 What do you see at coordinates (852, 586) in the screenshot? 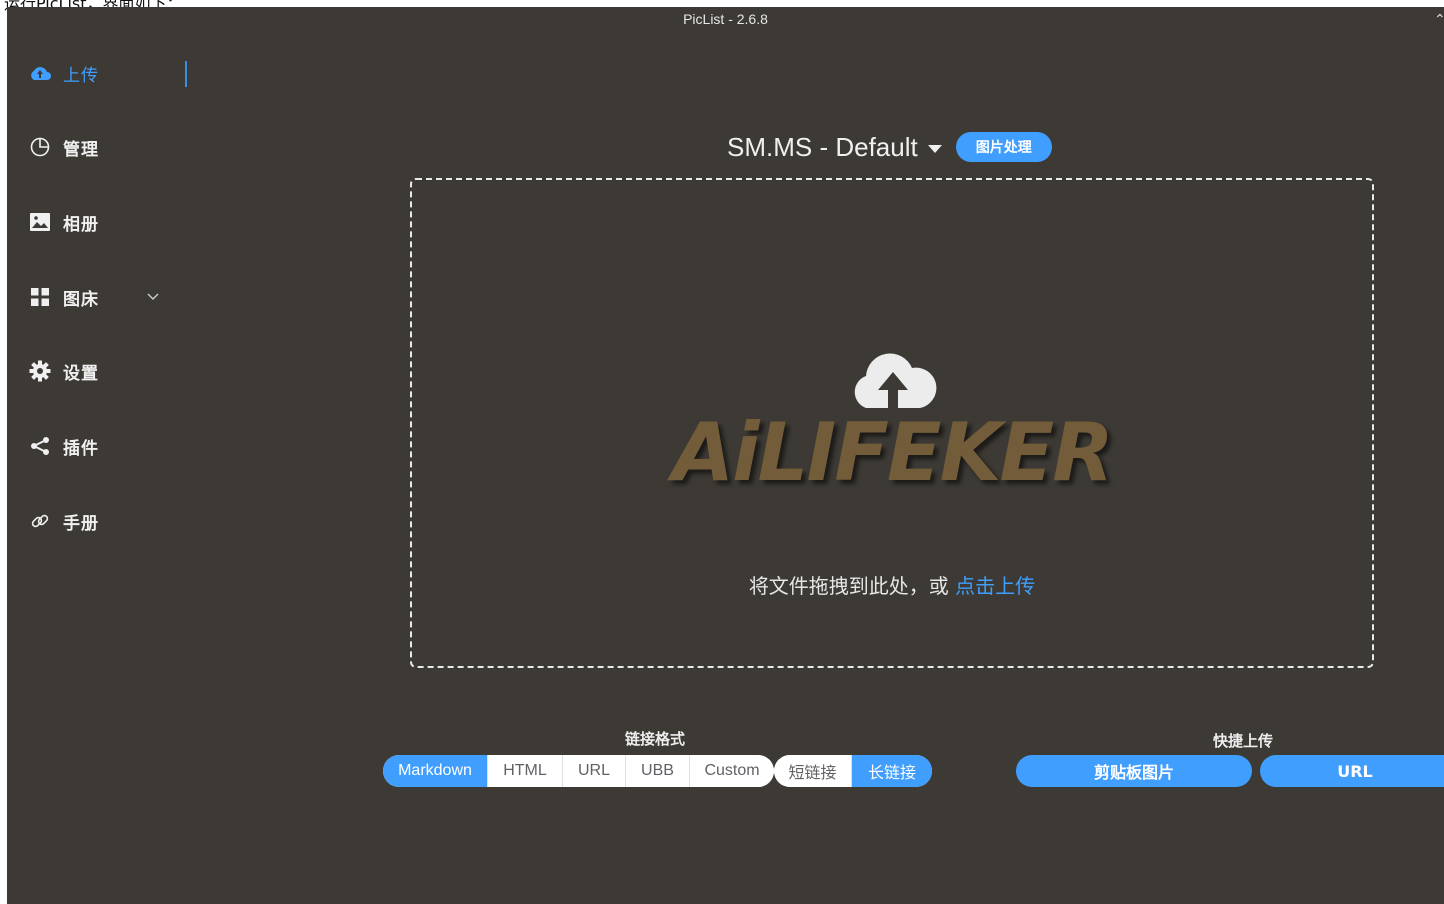
I see `drop-hint-text: 将文件拖拽到此处，或` at bounding box center [852, 586].